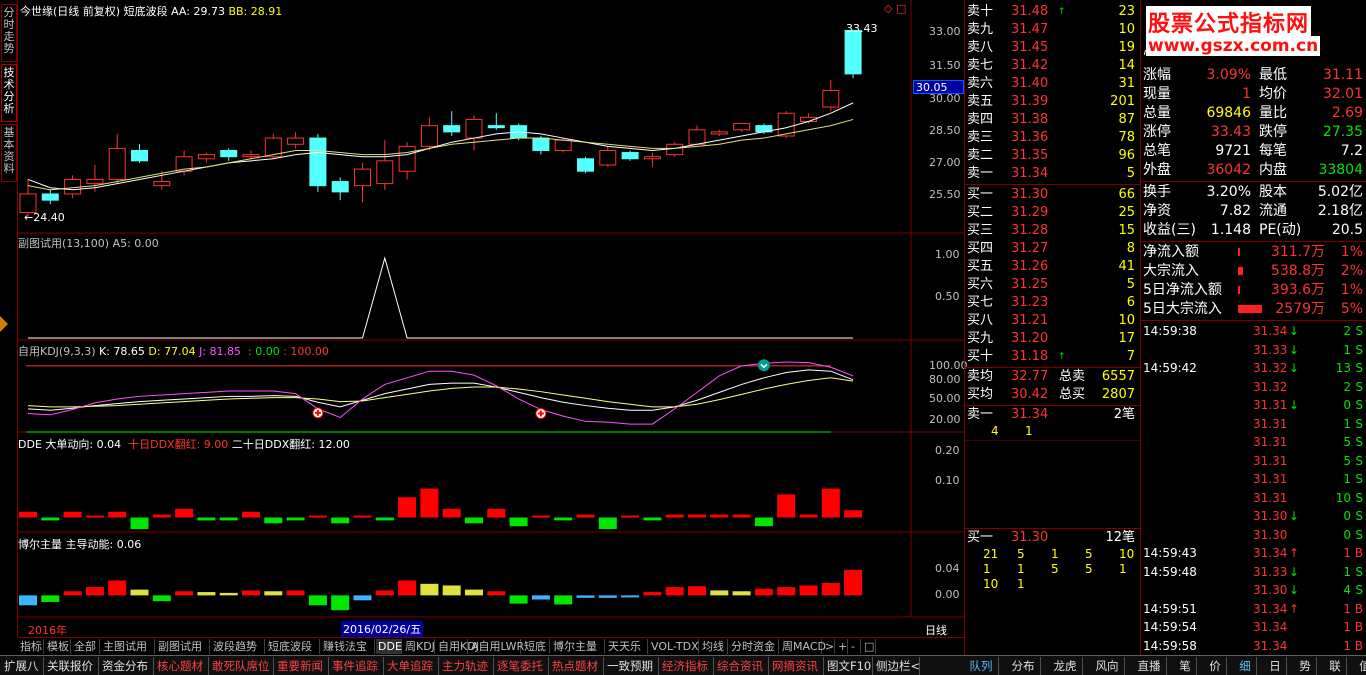  Describe the element at coordinates (536, 646) in the screenshot. I see `indicator-tab: 短底` at that location.